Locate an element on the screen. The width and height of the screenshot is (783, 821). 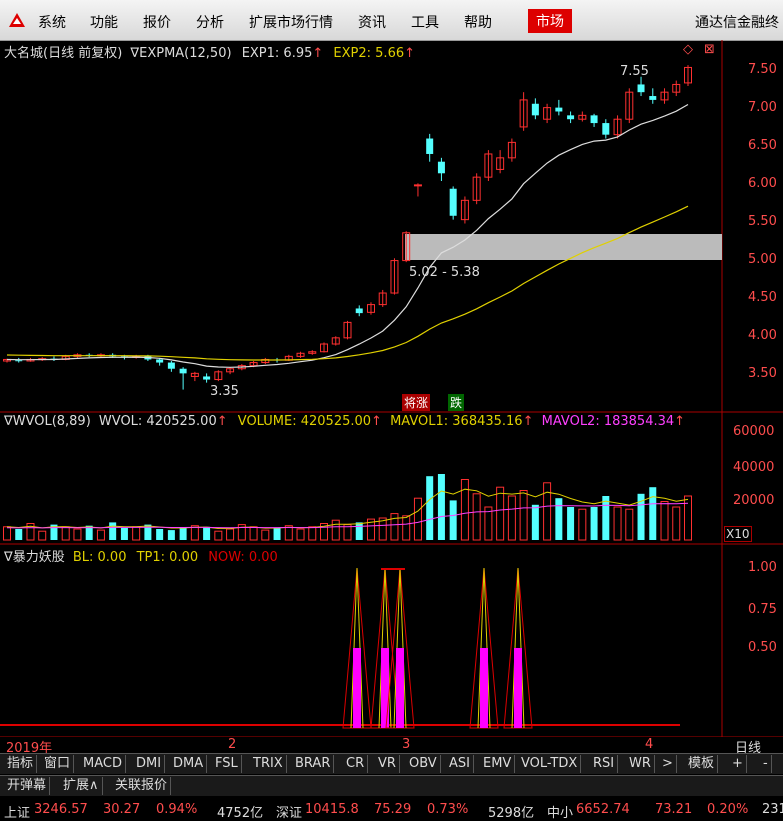
menu-tools: 工具 is located at coordinates (425, 22).